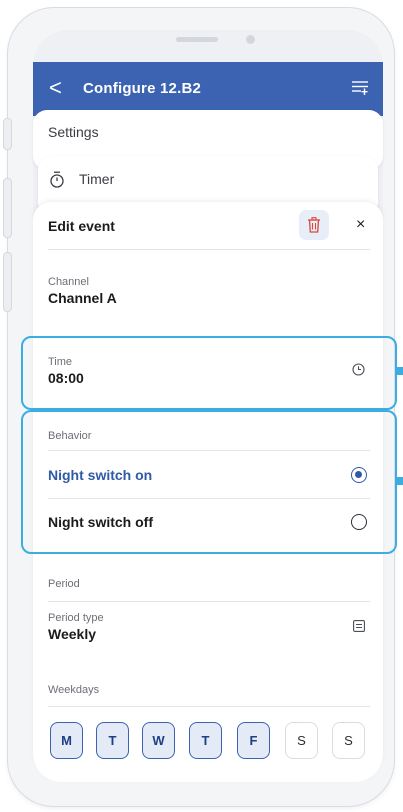  Describe the element at coordinates (348, 740) in the screenshot. I see `weekday-sunday: S` at that location.